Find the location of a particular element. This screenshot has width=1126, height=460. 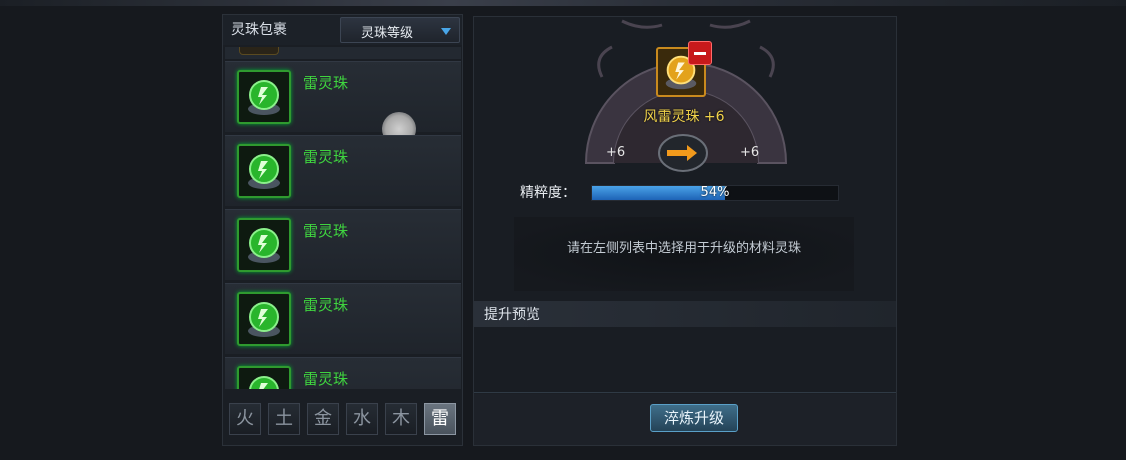

sort-dropdown-label: 灵珠等级 is located at coordinates (387, 33).